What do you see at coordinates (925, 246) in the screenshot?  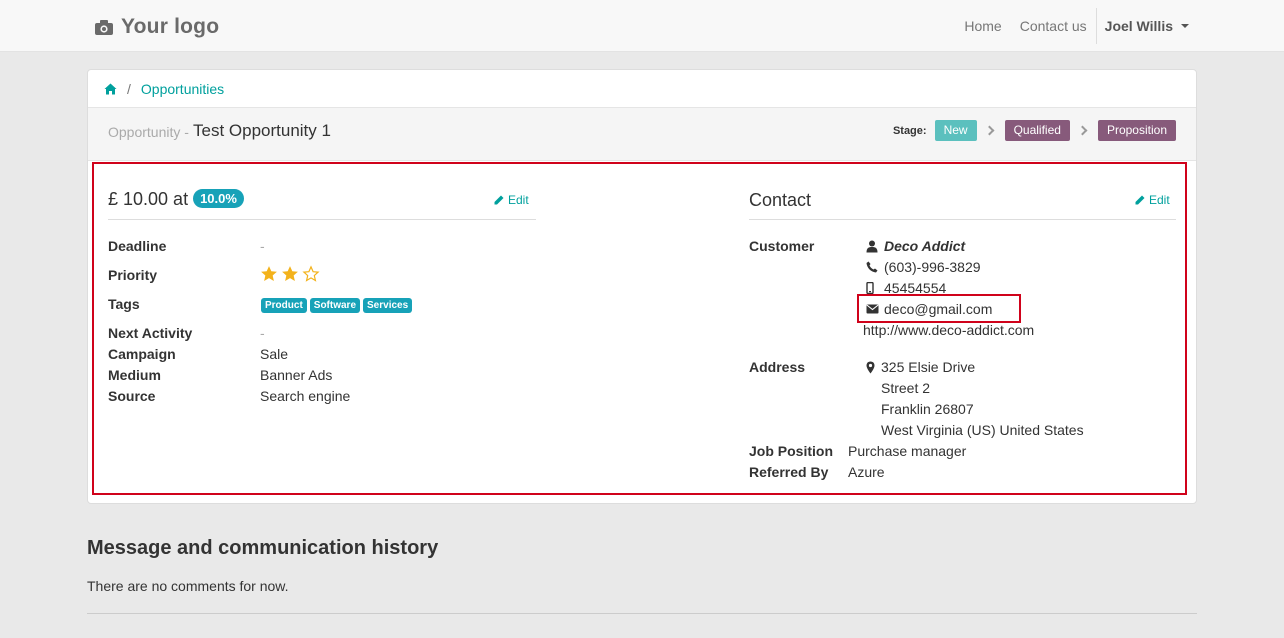 I see `customer-name: Deco Addict` at bounding box center [925, 246].